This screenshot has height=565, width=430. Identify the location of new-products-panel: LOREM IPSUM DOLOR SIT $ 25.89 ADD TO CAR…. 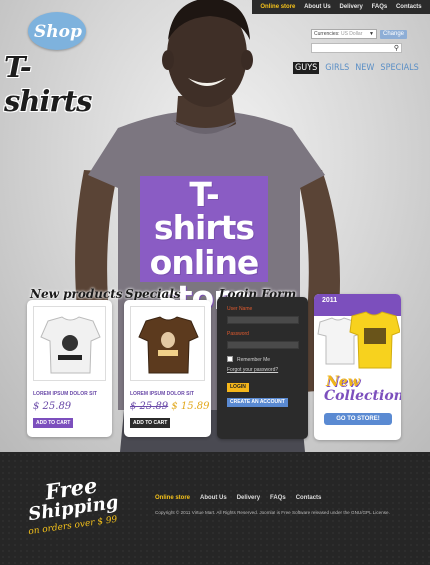
(69, 368).